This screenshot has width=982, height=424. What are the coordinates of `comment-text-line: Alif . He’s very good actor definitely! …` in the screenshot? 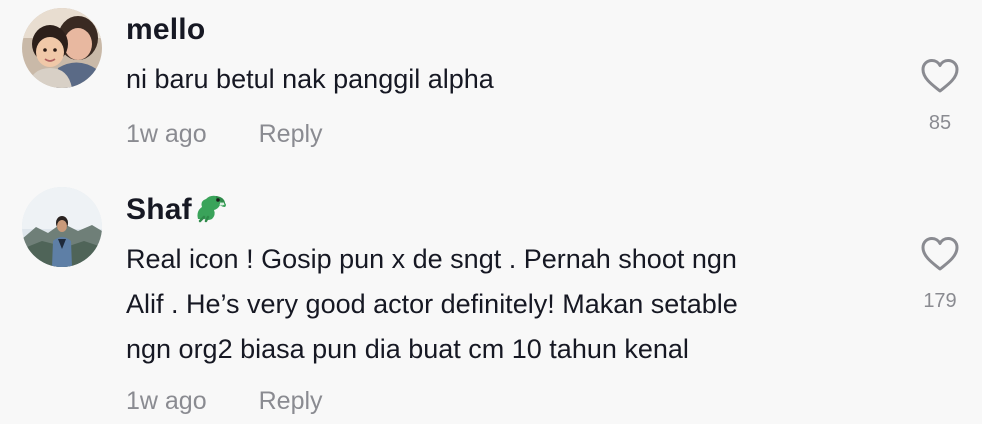 It's located at (432, 304).